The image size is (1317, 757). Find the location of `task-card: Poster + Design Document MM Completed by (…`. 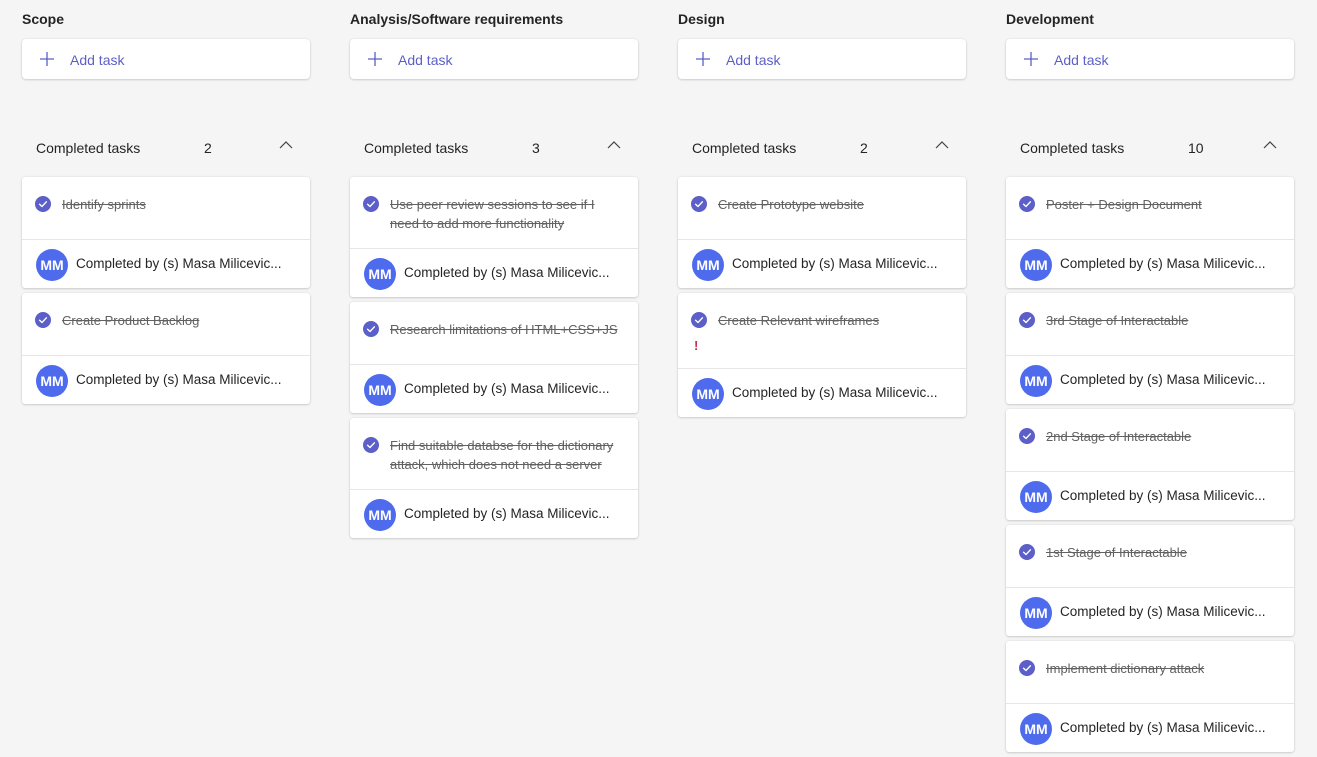

task-card: Poster + Design Document MM Completed by (… is located at coordinates (1150, 232).